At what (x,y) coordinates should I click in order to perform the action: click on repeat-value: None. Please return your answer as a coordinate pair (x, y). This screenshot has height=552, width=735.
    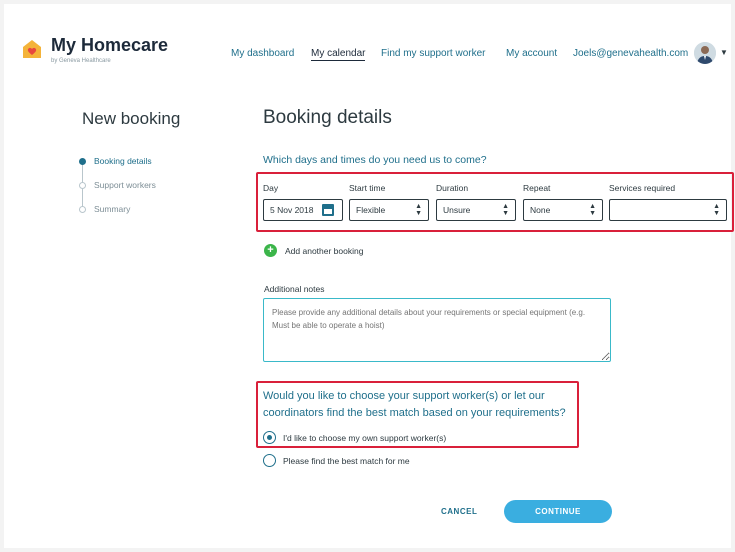
    Looking at the image, I should click on (540, 210).